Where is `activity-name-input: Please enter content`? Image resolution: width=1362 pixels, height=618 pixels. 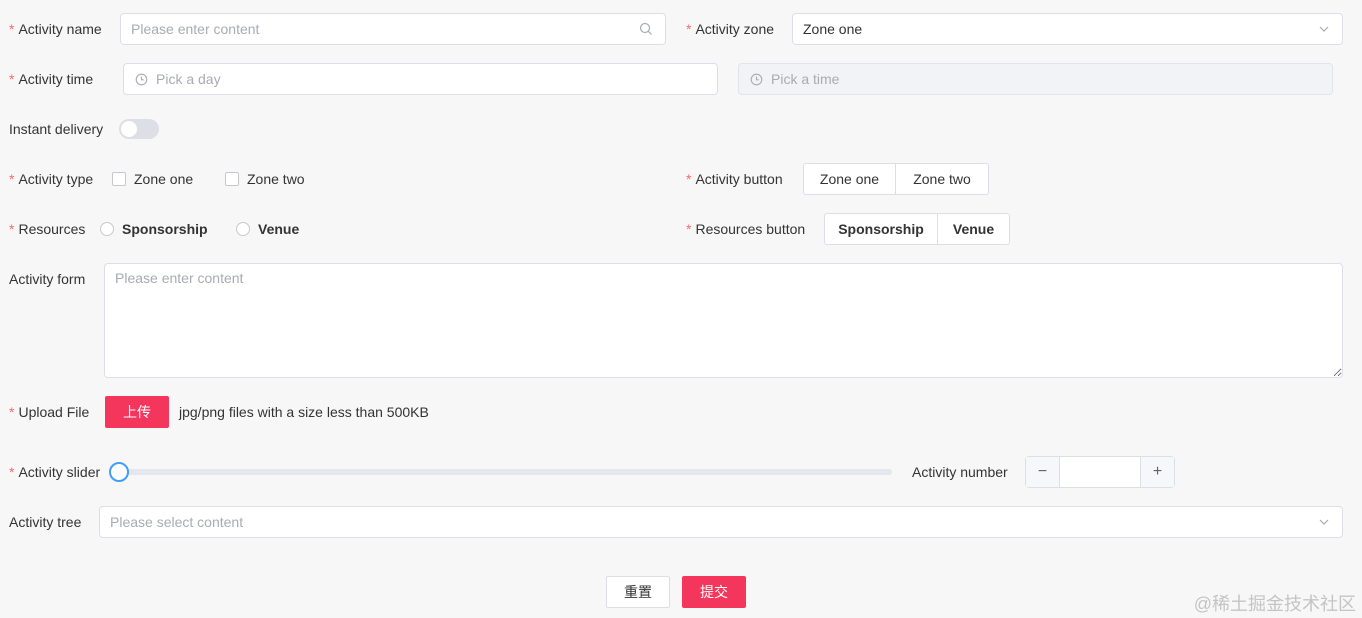
activity-name-input: Please enter content is located at coordinates (393, 29).